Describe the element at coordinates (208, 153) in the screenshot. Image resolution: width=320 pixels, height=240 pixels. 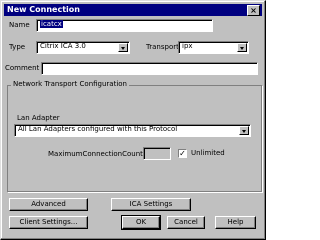
I see `unlimited-label: Unlimited` at that location.